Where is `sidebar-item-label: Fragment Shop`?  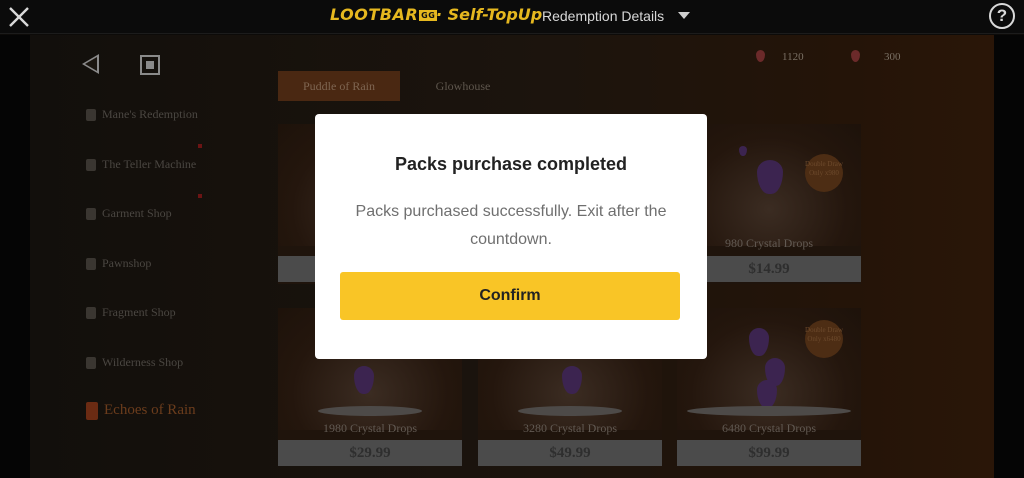 sidebar-item-label: Fragment Shop is located at coordinates (139, 312).